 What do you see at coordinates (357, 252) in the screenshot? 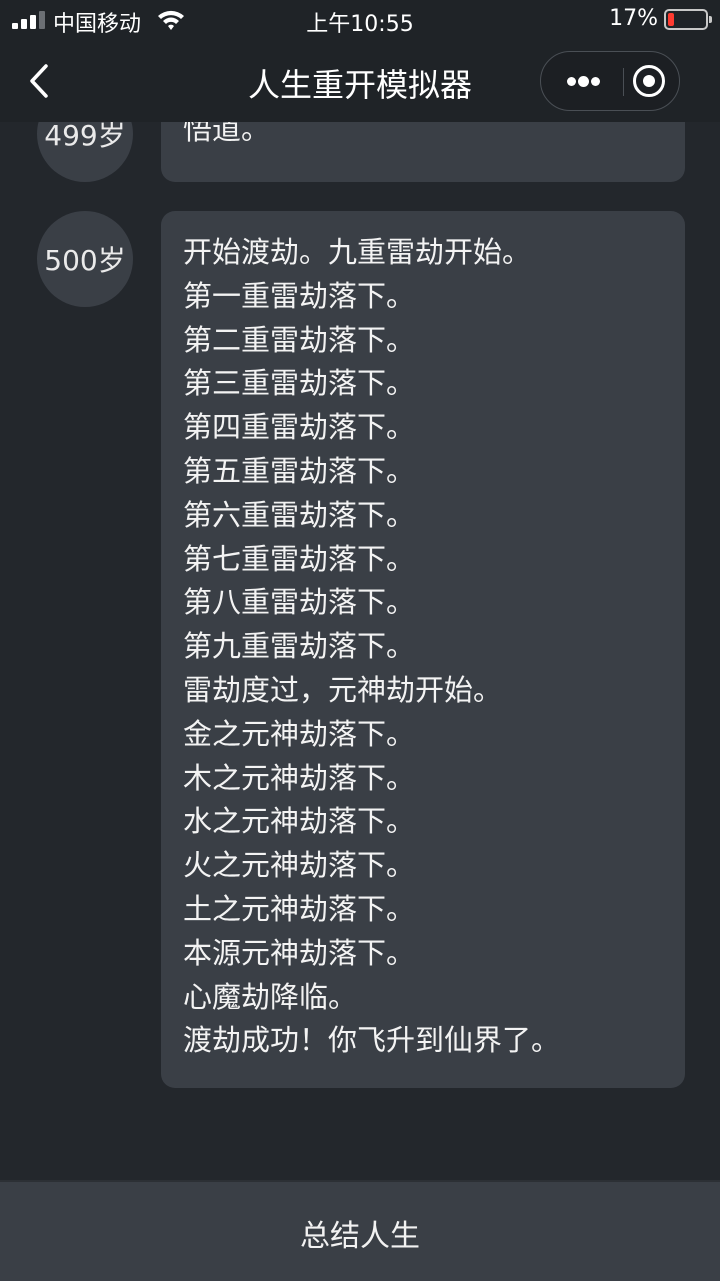
I see `event-line: 开始渡劫。九重雷劫开始。` at bounding box center [357, 252].